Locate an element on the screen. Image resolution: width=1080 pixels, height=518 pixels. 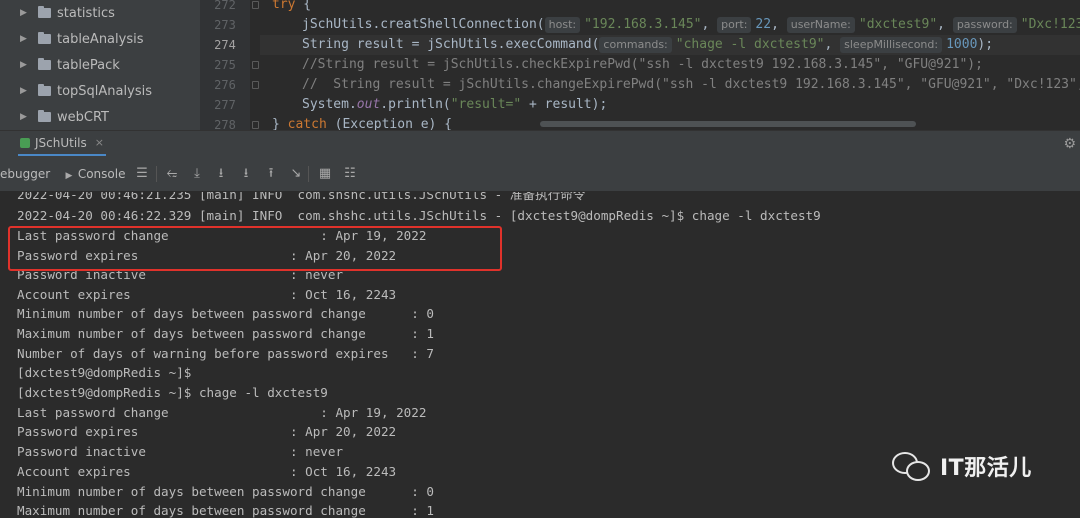
tree-item-webcrt: ▶ webCRT is located at coordinates (54, 117).